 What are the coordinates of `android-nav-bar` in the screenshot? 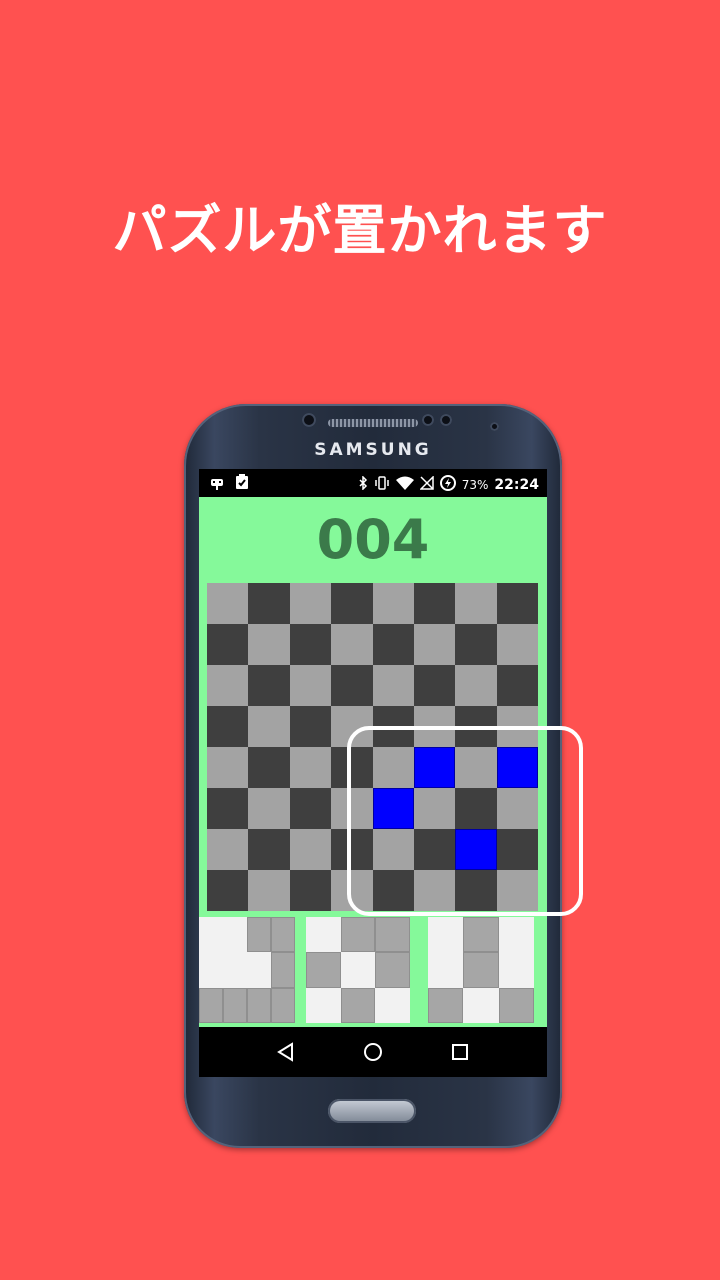 It's located at (373, 1052).